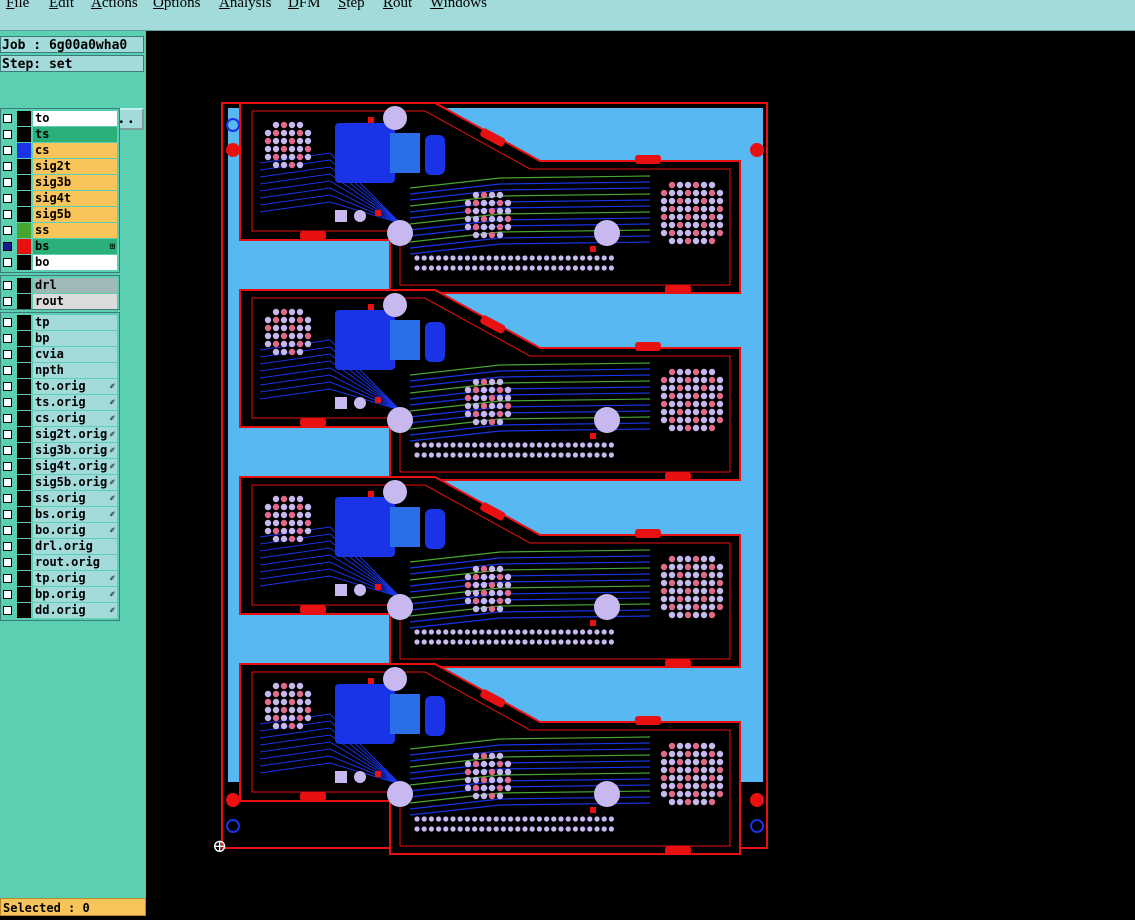 The image size is (1135, 920). What do you see at coordinates (75, 530) in the screenshot?
I see `layer-name: bo.orig ✐` at bounding box center [75, 530].